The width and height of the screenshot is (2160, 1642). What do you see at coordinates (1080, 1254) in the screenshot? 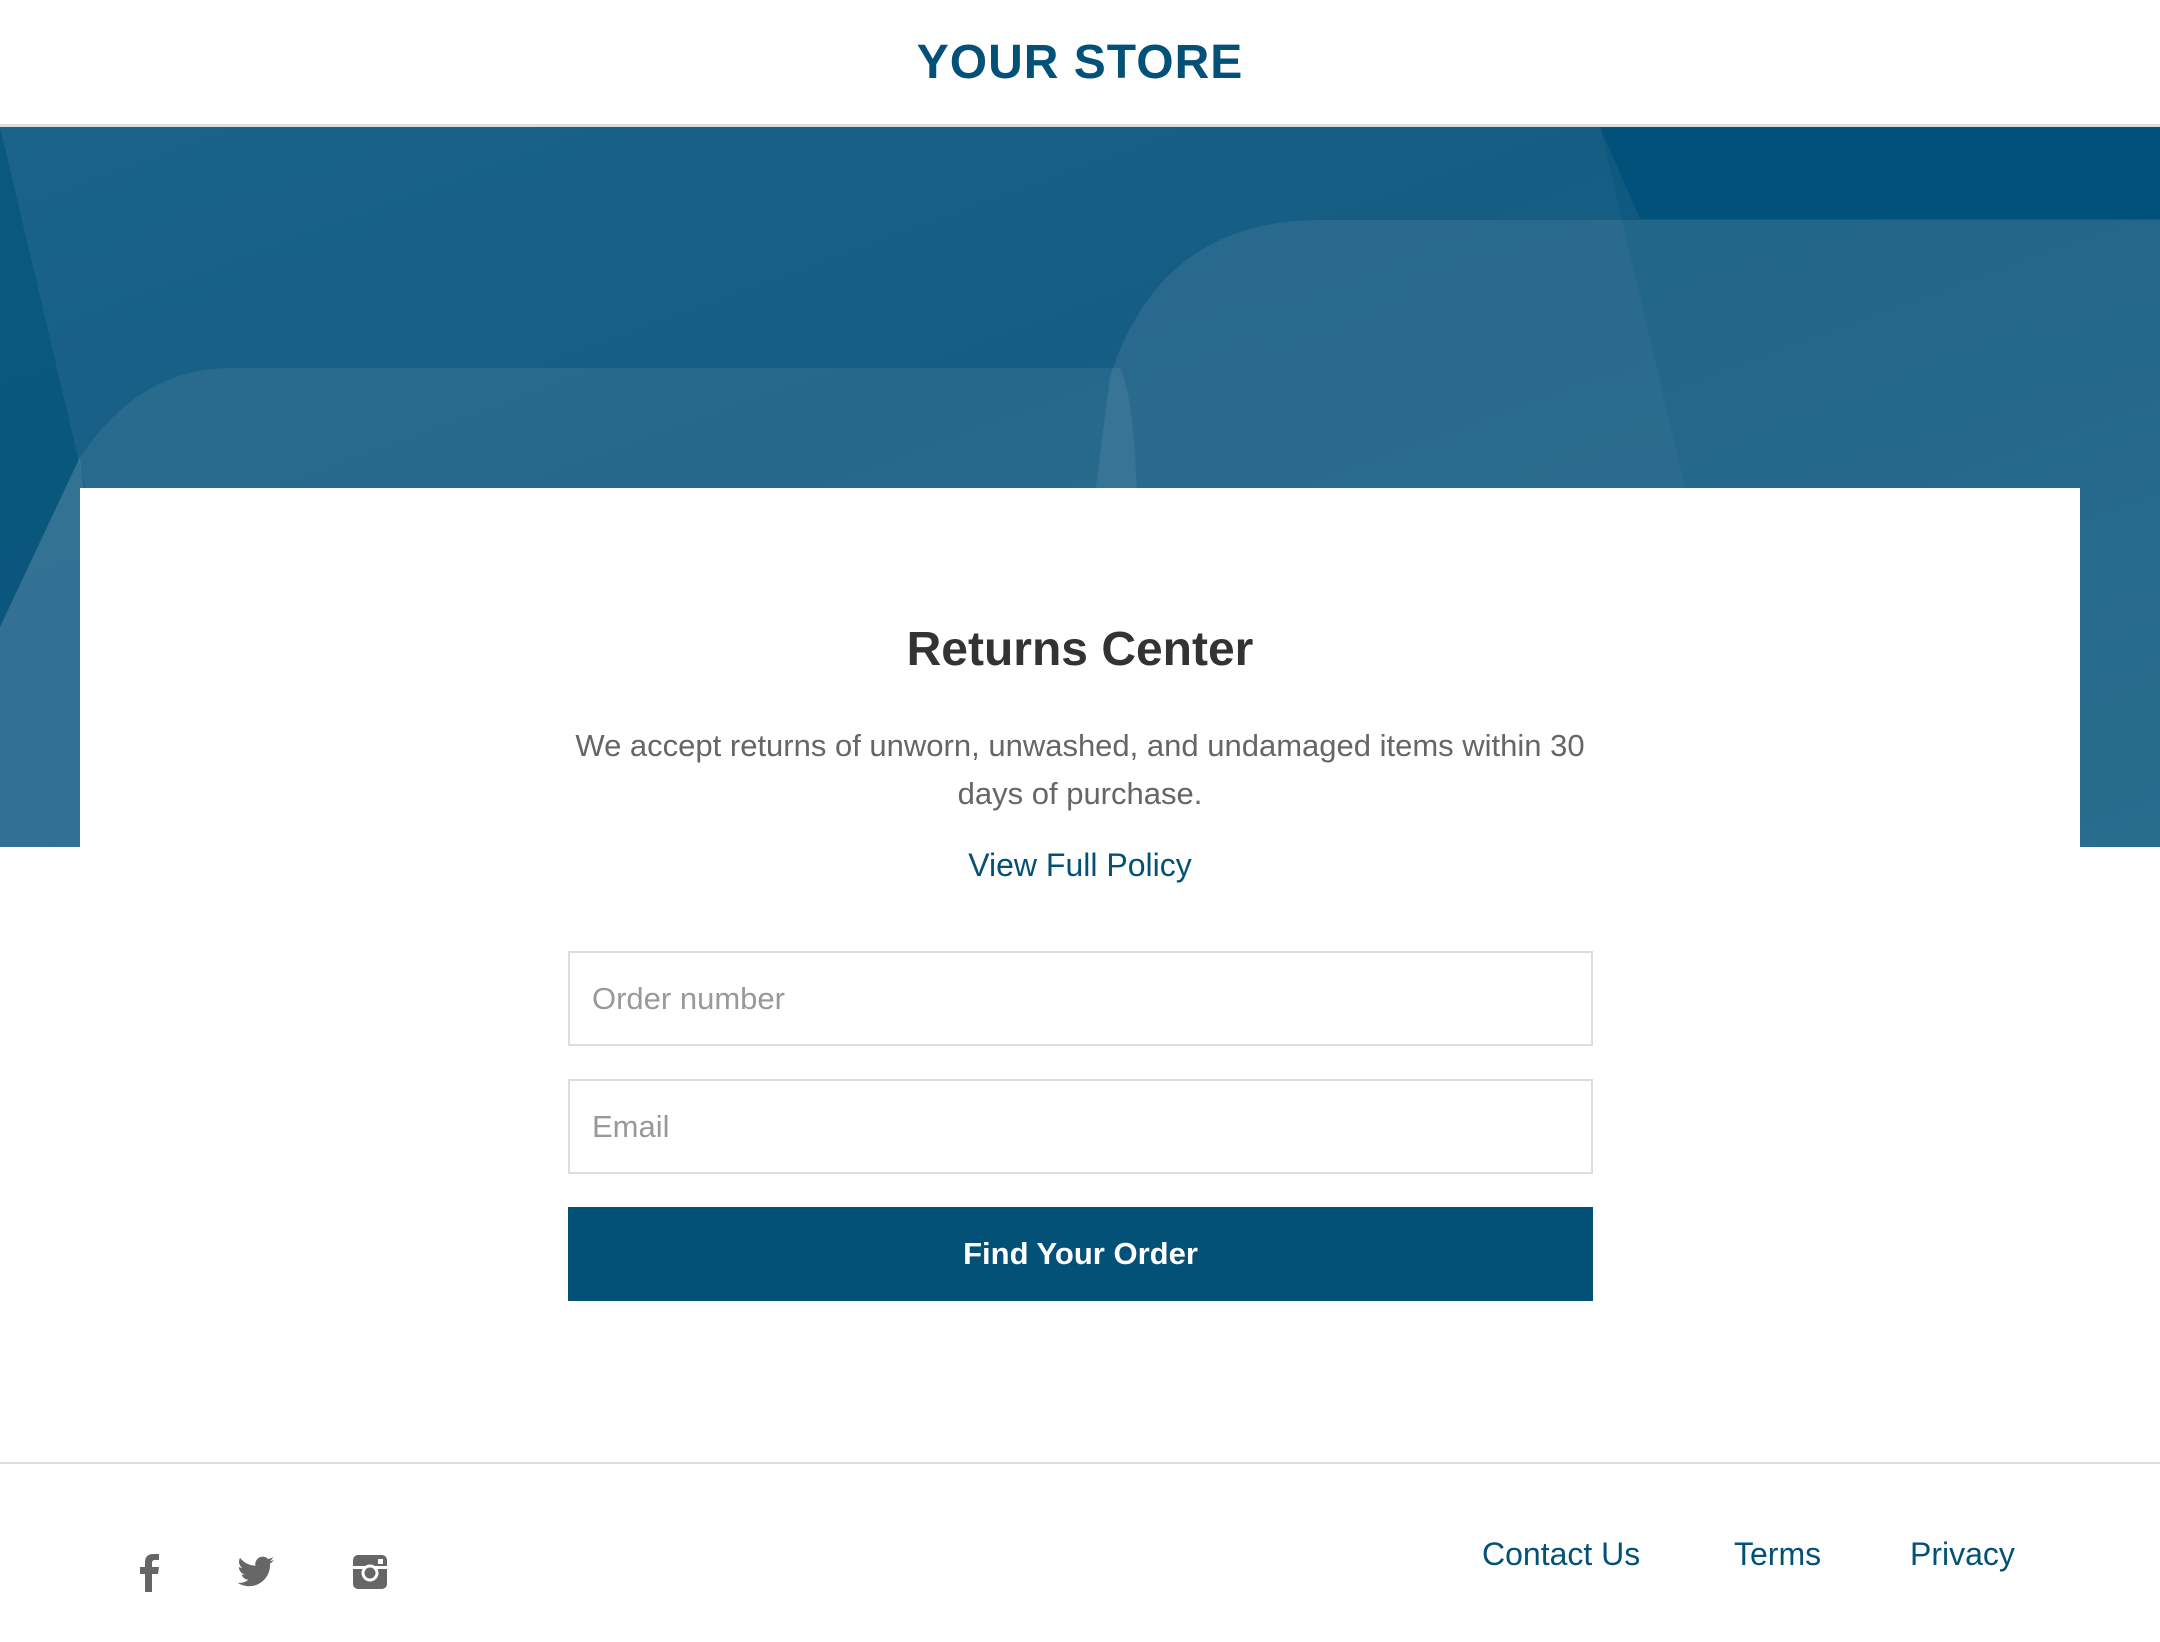
I see `find-order-button: Find Your Order` at bounding box center [1080, 1254].